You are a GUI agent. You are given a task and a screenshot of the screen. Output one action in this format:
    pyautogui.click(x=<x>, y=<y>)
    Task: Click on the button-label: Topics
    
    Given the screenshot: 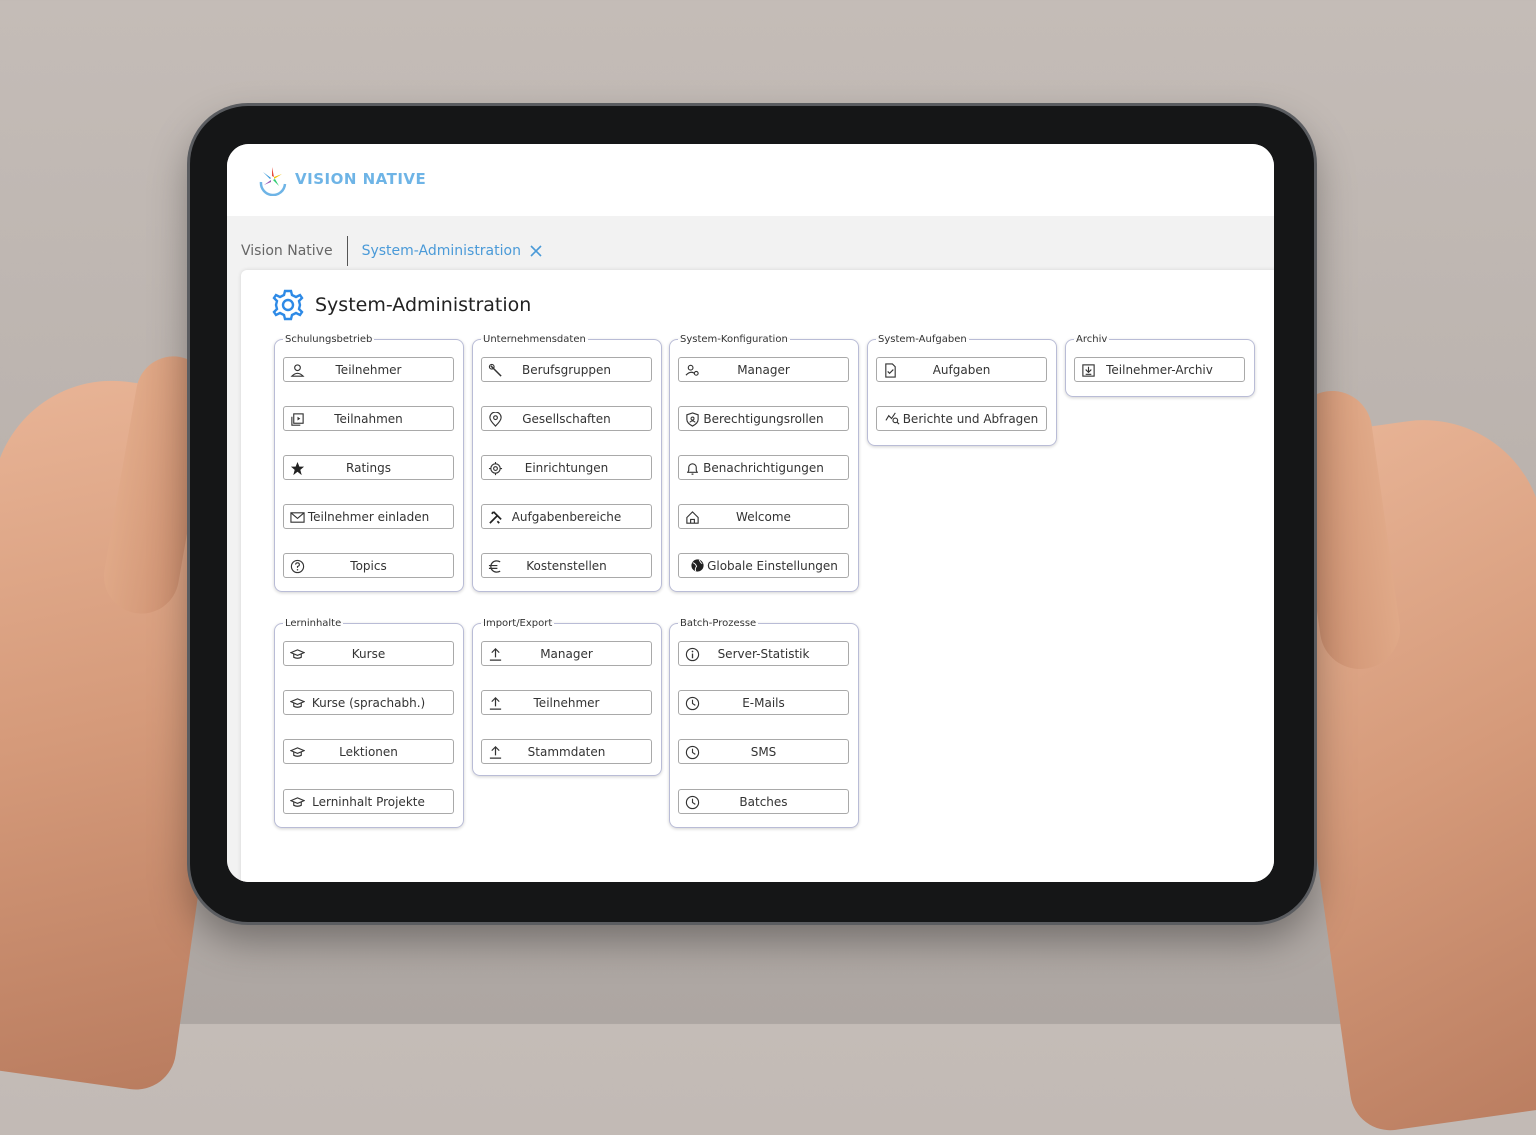 What is the action you would take?
    pyautogui.click(x=368, y=565)
    